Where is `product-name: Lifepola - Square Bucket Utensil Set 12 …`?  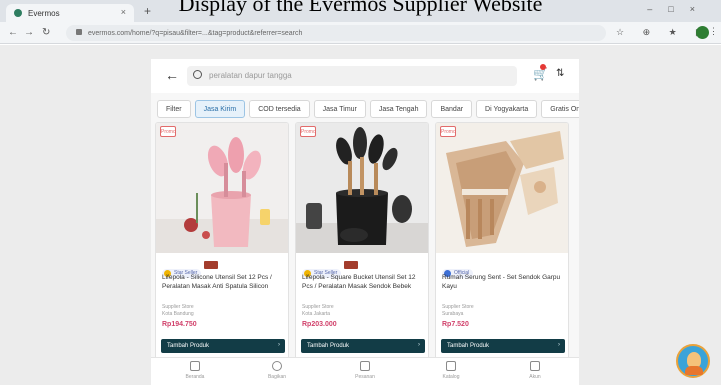
product-name: Lifepola - Square Bucket Utensil Set 12 … is located at coordinates (363, 282).